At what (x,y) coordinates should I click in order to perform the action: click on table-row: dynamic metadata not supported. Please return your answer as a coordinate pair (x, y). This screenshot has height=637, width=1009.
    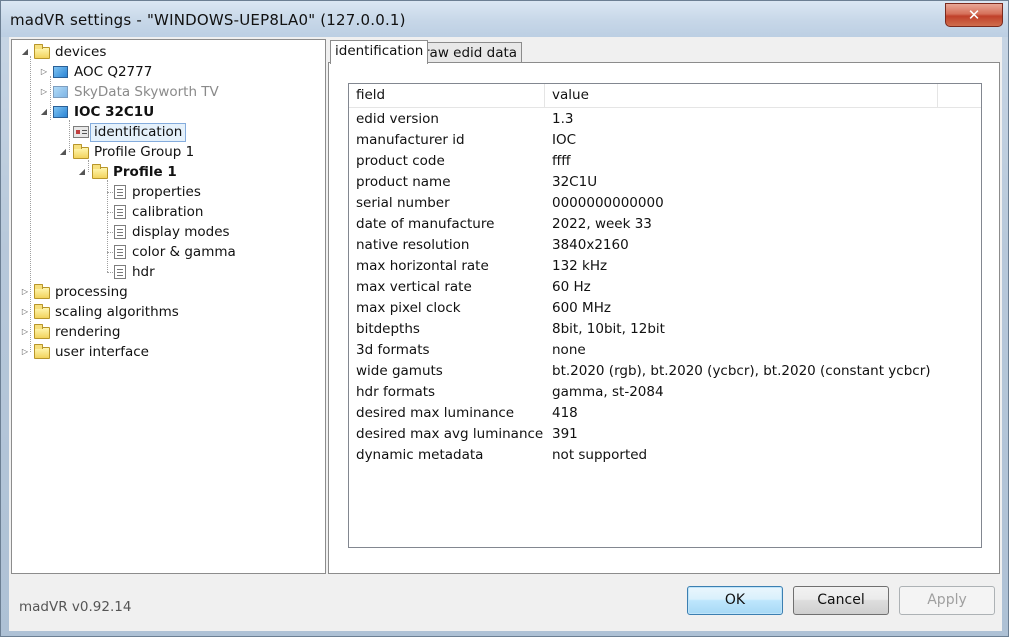
    Looking at the image, I should click on (665, 455).